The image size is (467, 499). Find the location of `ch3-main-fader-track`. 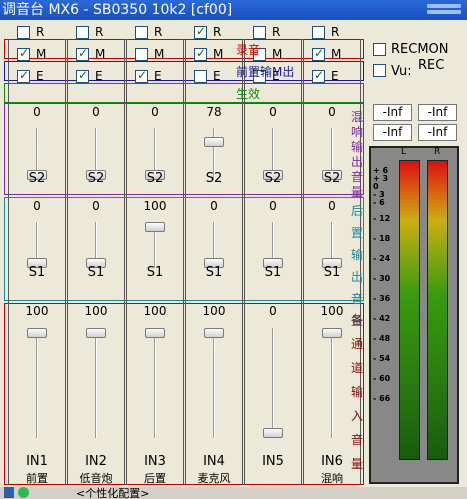

ch3-main-fader-track is located at coordinates (155, 383).